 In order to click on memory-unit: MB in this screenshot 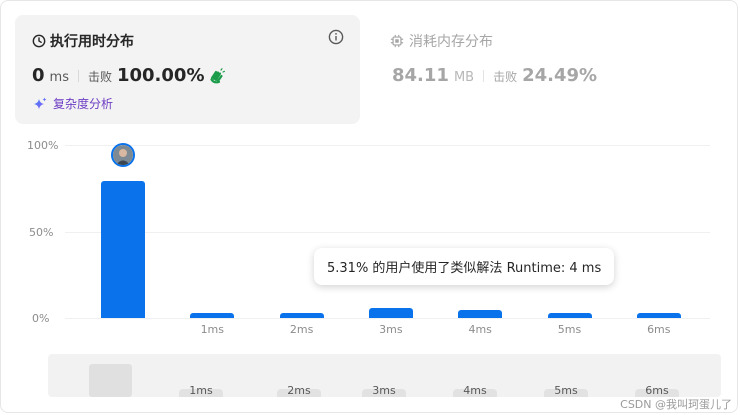, I will do `click(464, 77)`.